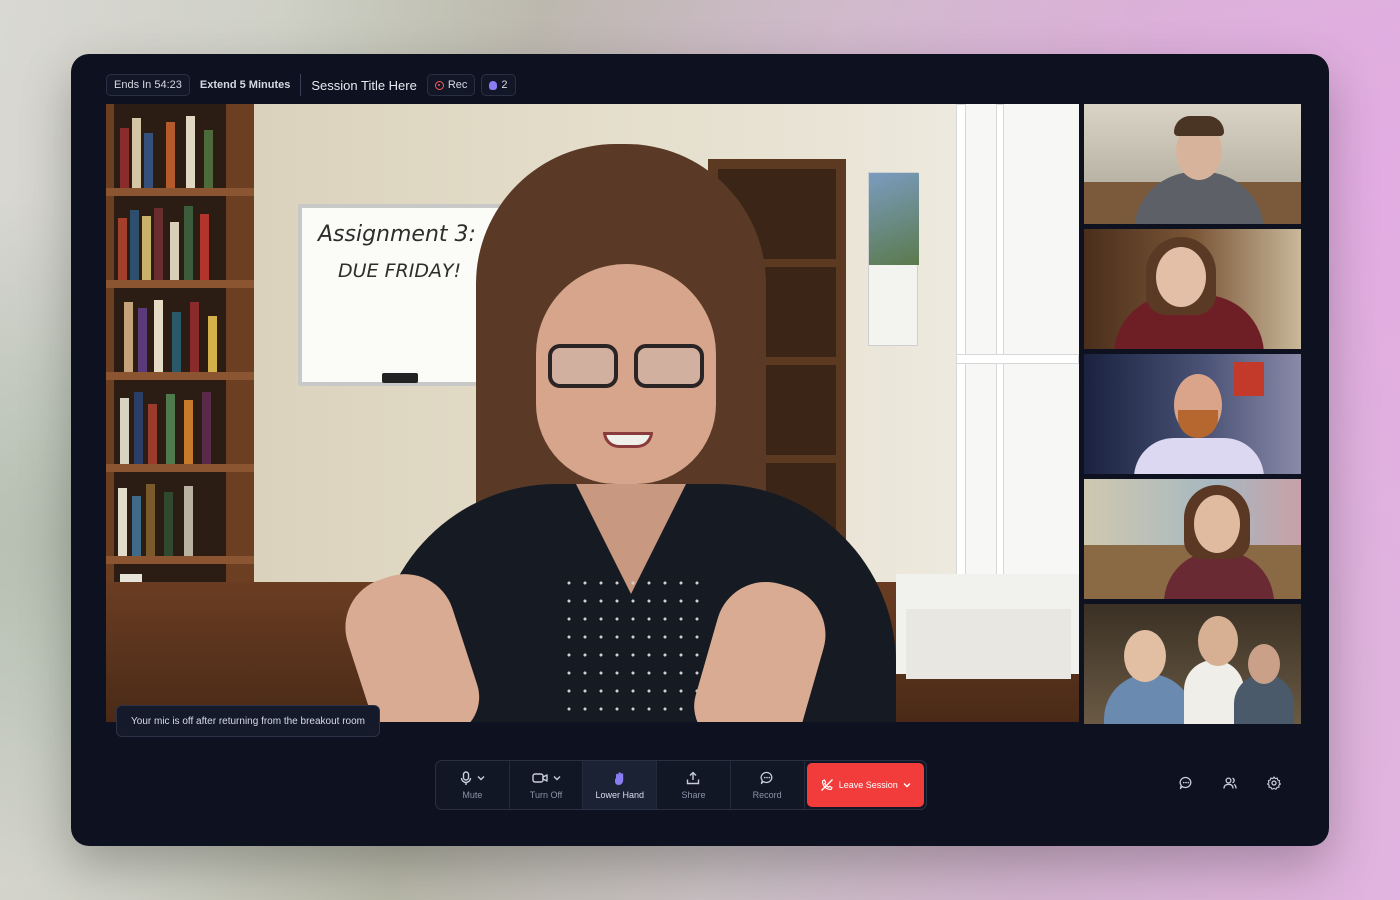  What do you see at coordinates (504, 85) in the screenshot?
I see `raised-hands-count: 2` at bounding box center [504, 85].